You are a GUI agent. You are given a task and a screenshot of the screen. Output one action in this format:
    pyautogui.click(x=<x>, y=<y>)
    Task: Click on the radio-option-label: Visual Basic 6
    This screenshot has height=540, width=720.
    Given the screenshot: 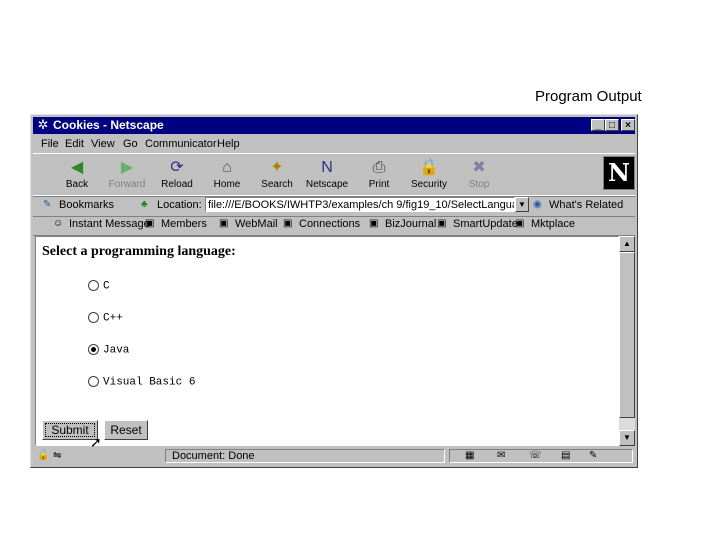 What is the action you would take?
    pyautogui.click(x=149, y=382)
    